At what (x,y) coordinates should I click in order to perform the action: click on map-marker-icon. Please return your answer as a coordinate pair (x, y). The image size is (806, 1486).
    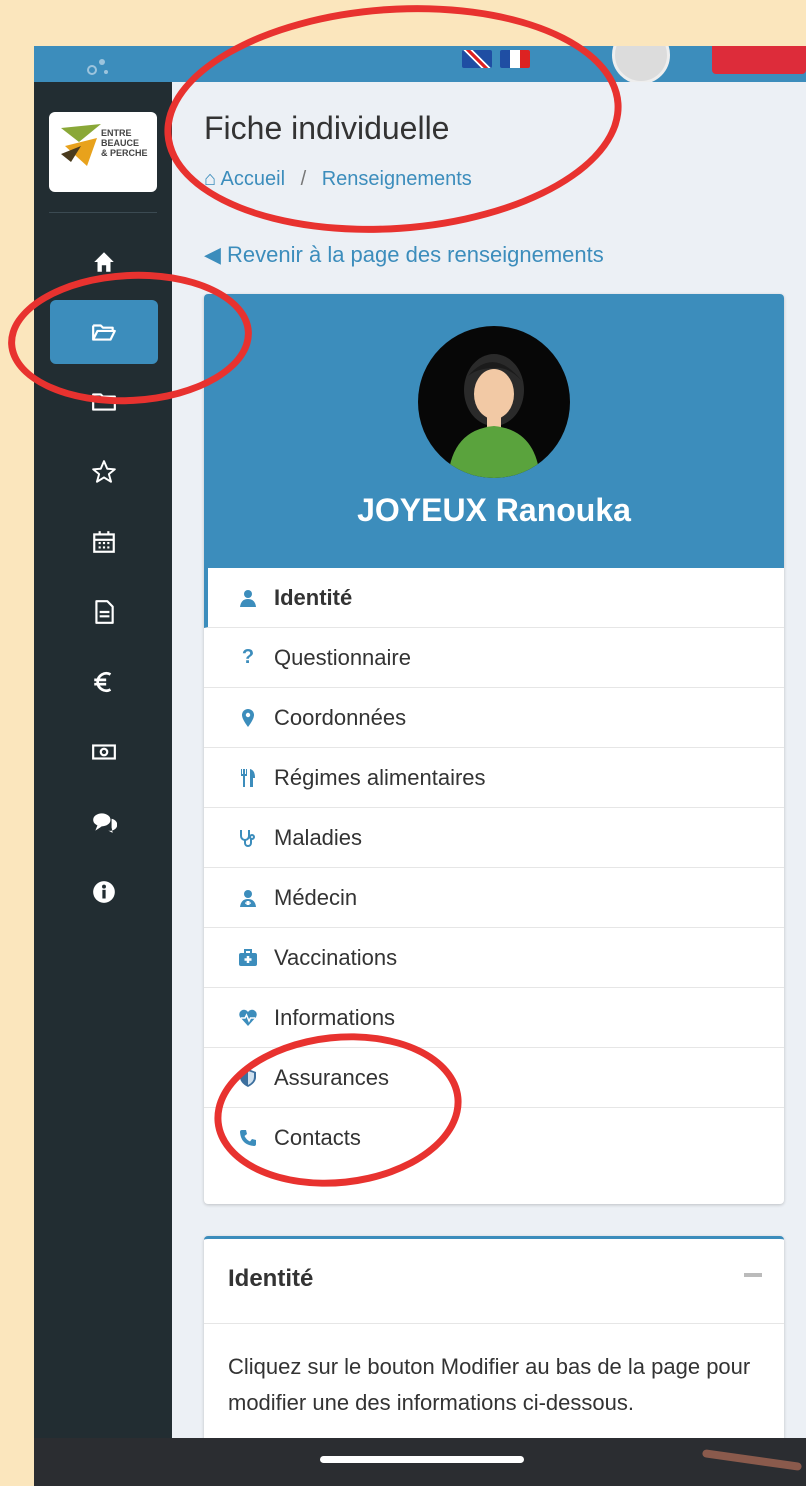
    Looking at the image, I should click on (248, 718).